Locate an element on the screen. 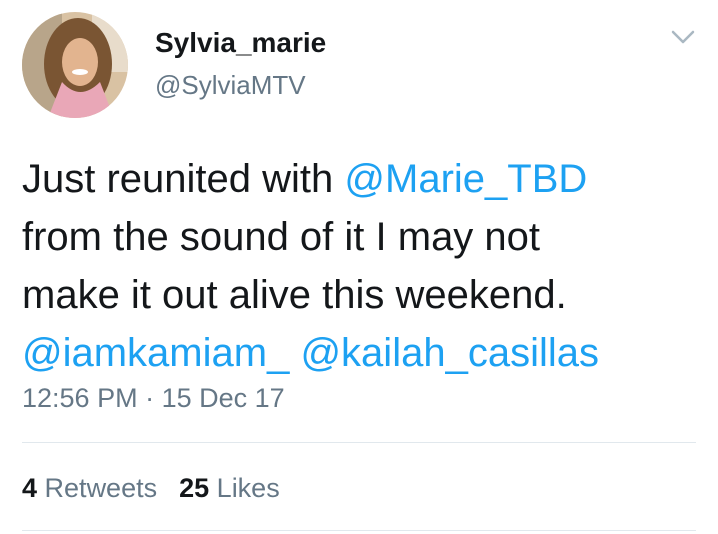 This screenshot has width=718, height=534. tweet-line-1: Just reunited with @Marie_TBD is located at coordinates (362, 179).